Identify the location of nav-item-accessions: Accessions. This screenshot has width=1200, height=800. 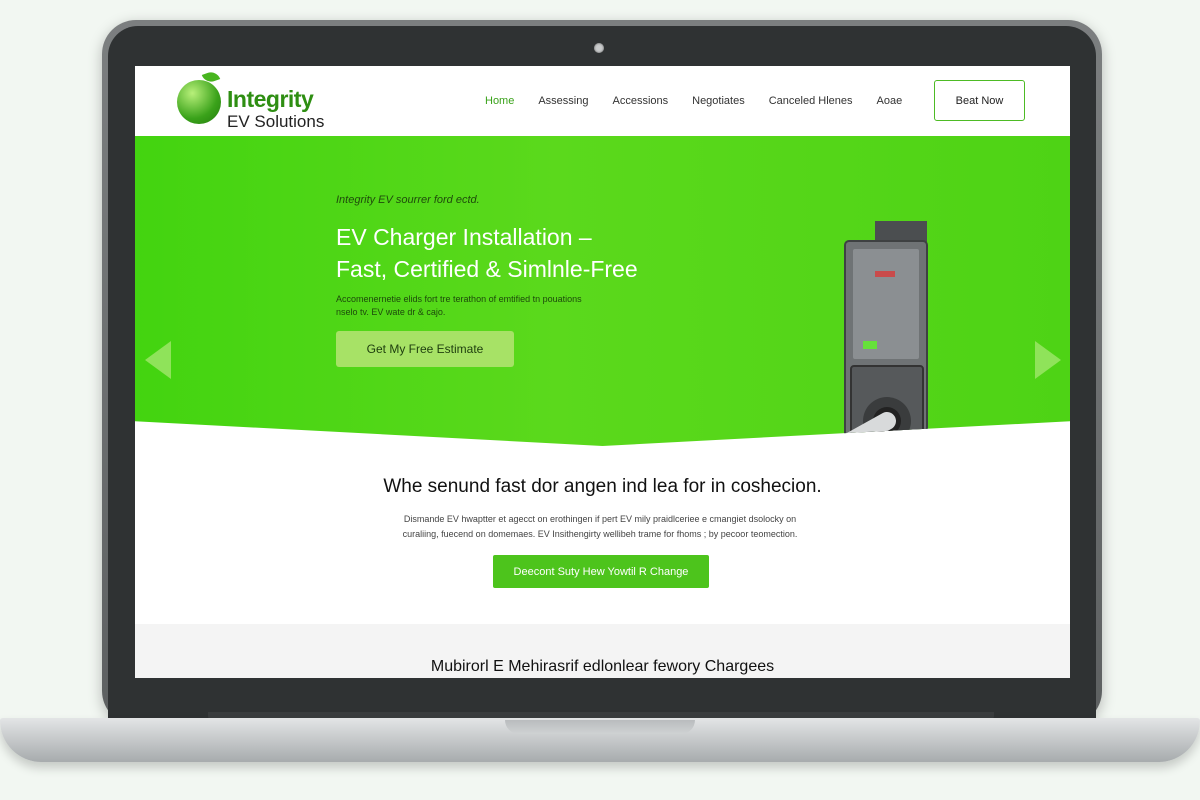
(640, 101).